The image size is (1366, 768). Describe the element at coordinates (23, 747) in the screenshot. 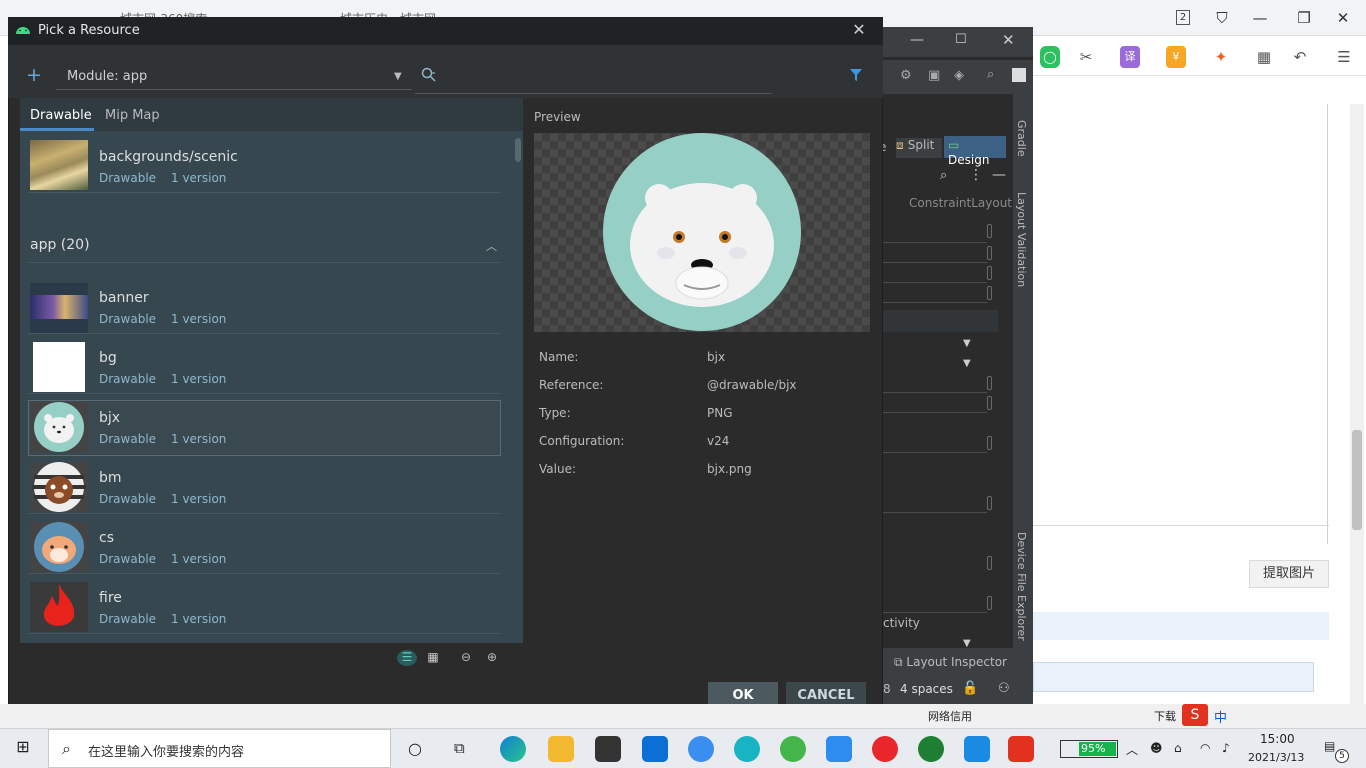

I see `windows-start-icon: ⊞` at that location.